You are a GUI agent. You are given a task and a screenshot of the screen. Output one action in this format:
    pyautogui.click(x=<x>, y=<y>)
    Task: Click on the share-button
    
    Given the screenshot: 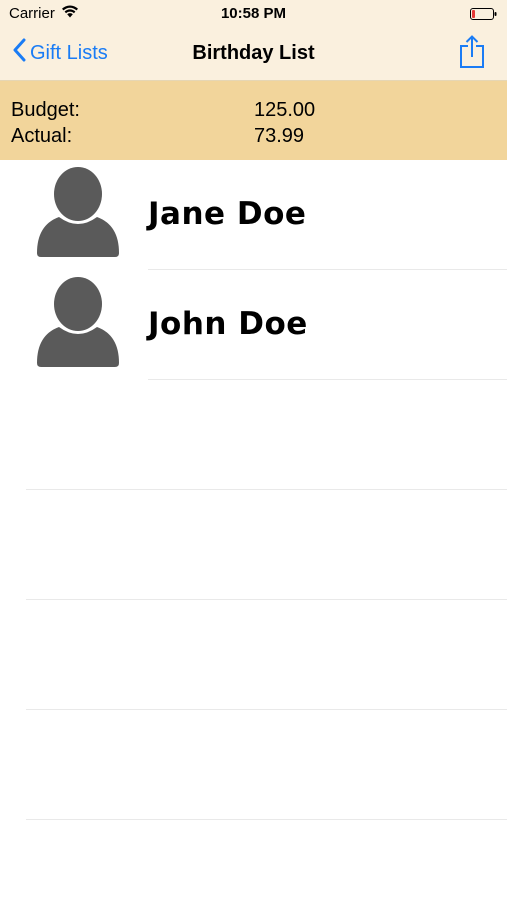 What is the action you would take?
    pyautogui.click(x=472, y=54)
    